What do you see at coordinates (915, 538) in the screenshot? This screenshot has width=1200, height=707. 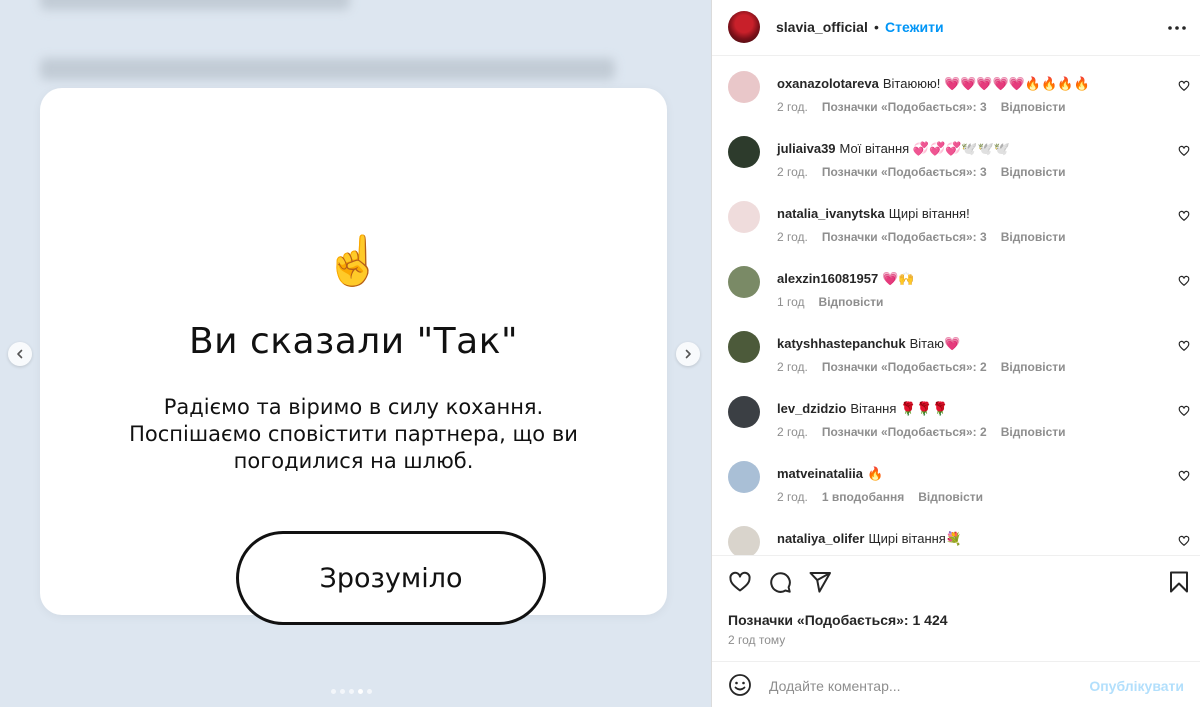 I see `comment-body: Щирі вітання💐` at bounding box center [915, 538].